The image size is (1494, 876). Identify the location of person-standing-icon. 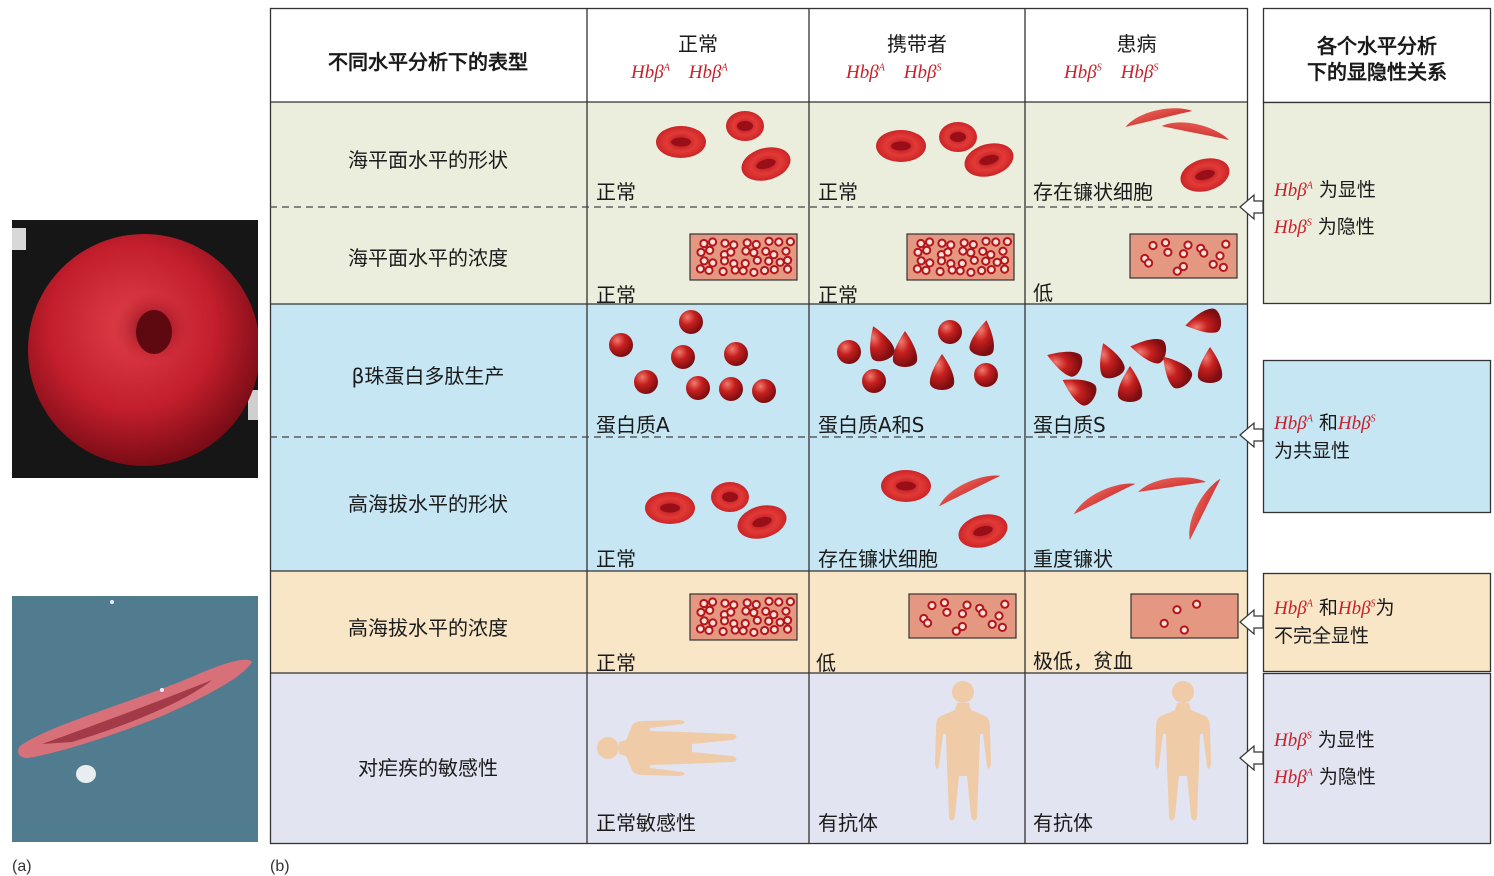
(1183, 751).